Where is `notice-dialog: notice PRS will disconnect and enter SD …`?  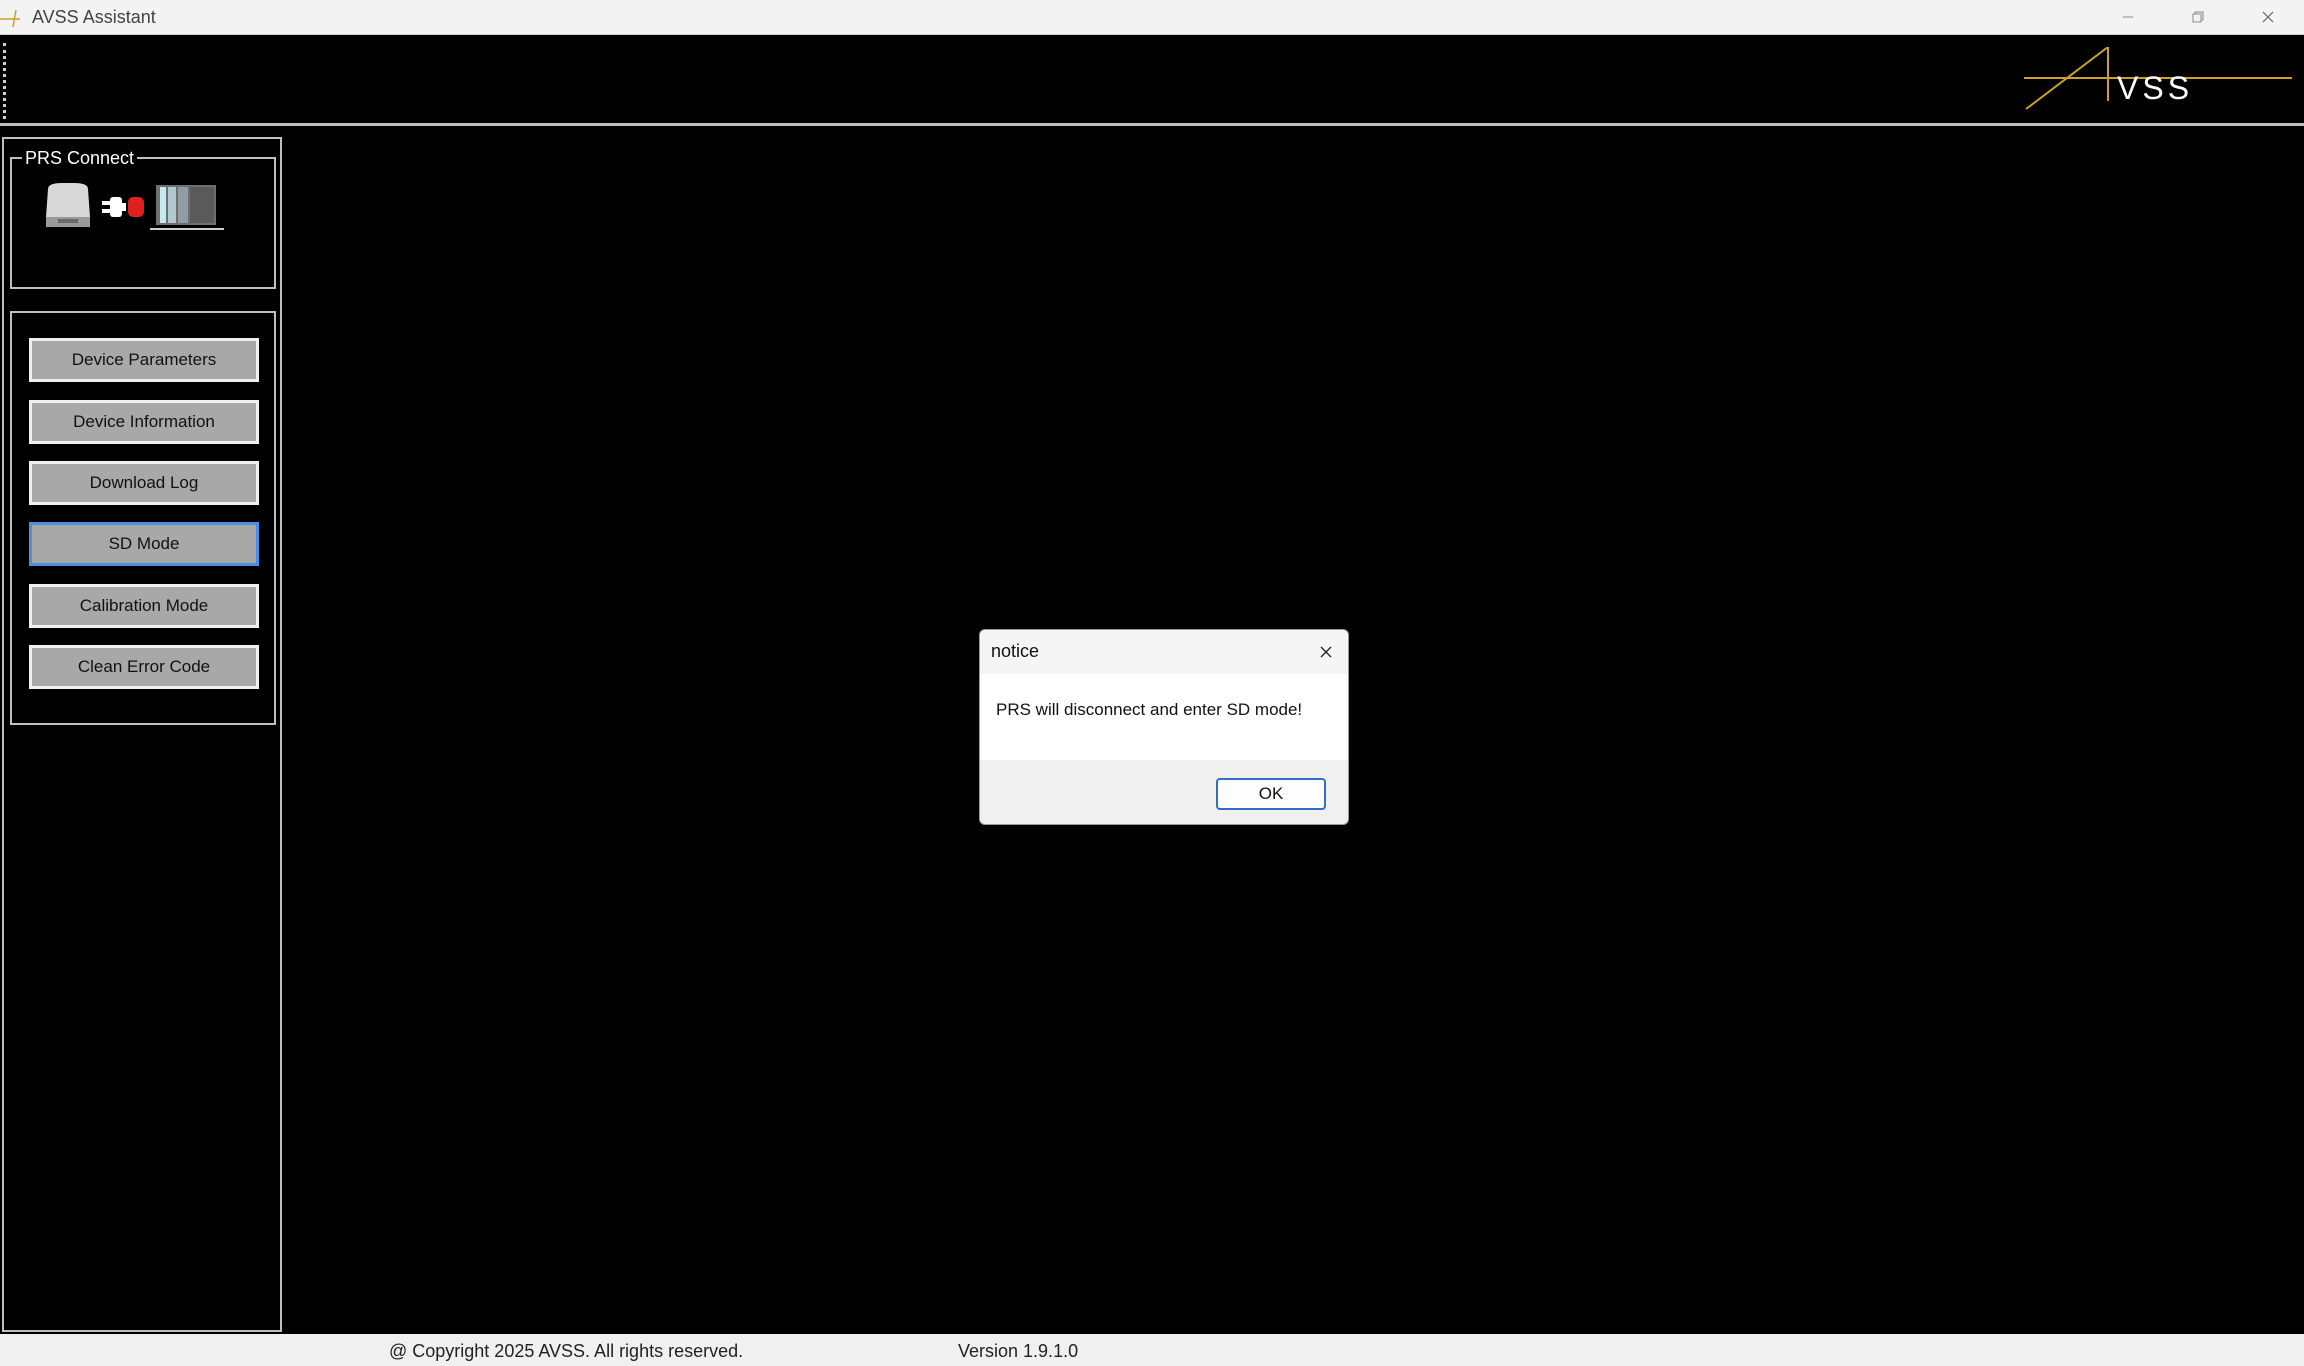 notice-dialog: notice PRS will disconnect and enter SD … is located at coordinates (1164, 727).